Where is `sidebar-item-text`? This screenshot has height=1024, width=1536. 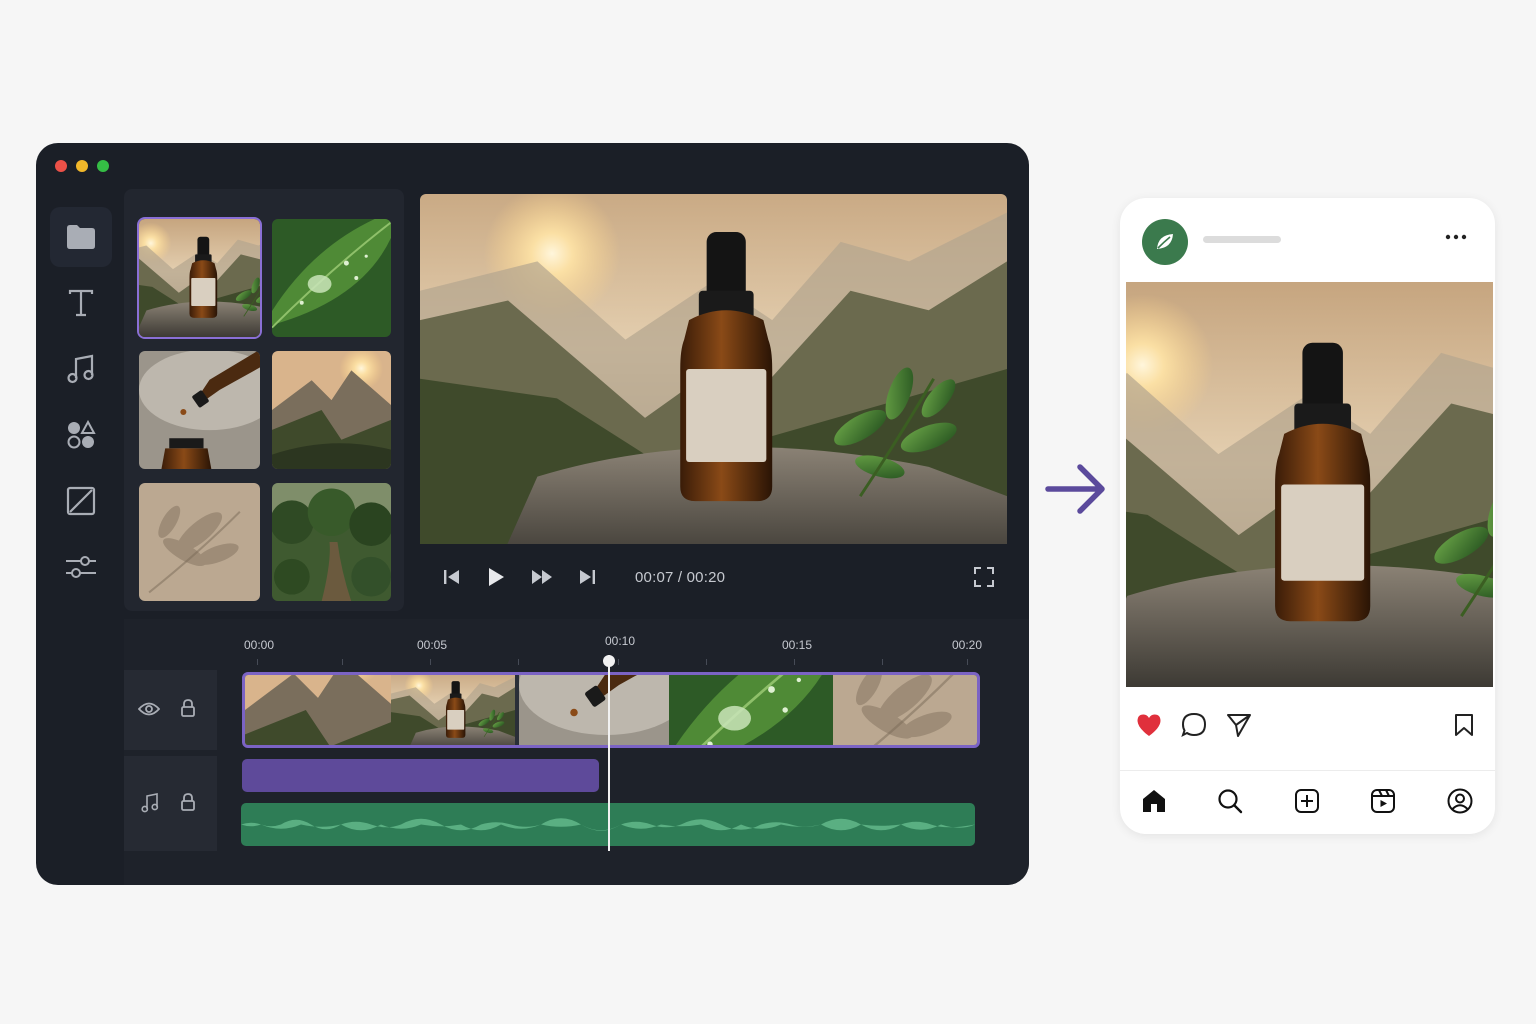
sidebar-item-text is located at coordinates (81, 303).